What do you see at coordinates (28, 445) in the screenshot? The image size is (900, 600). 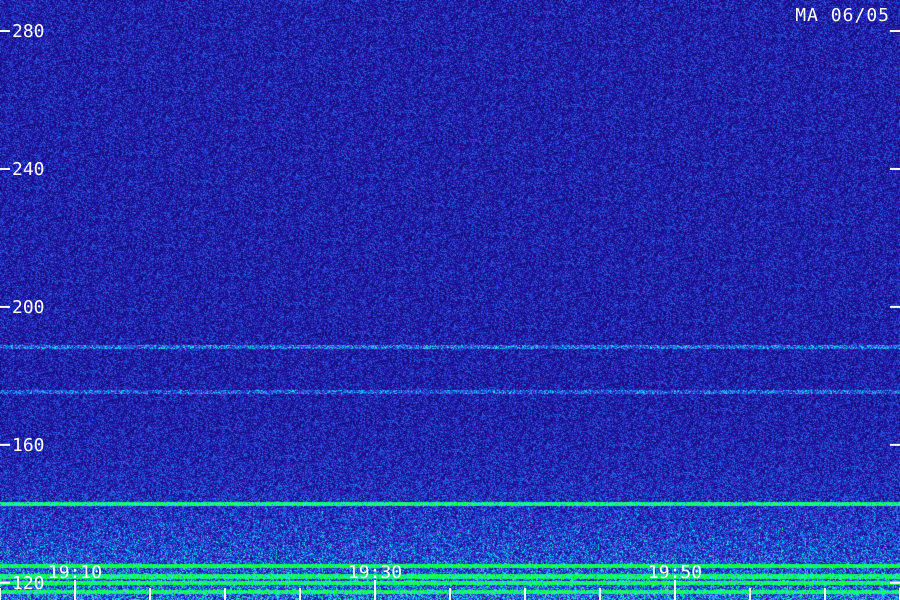 I see `y-tick-label: 160` at bounding box center [28, 445].